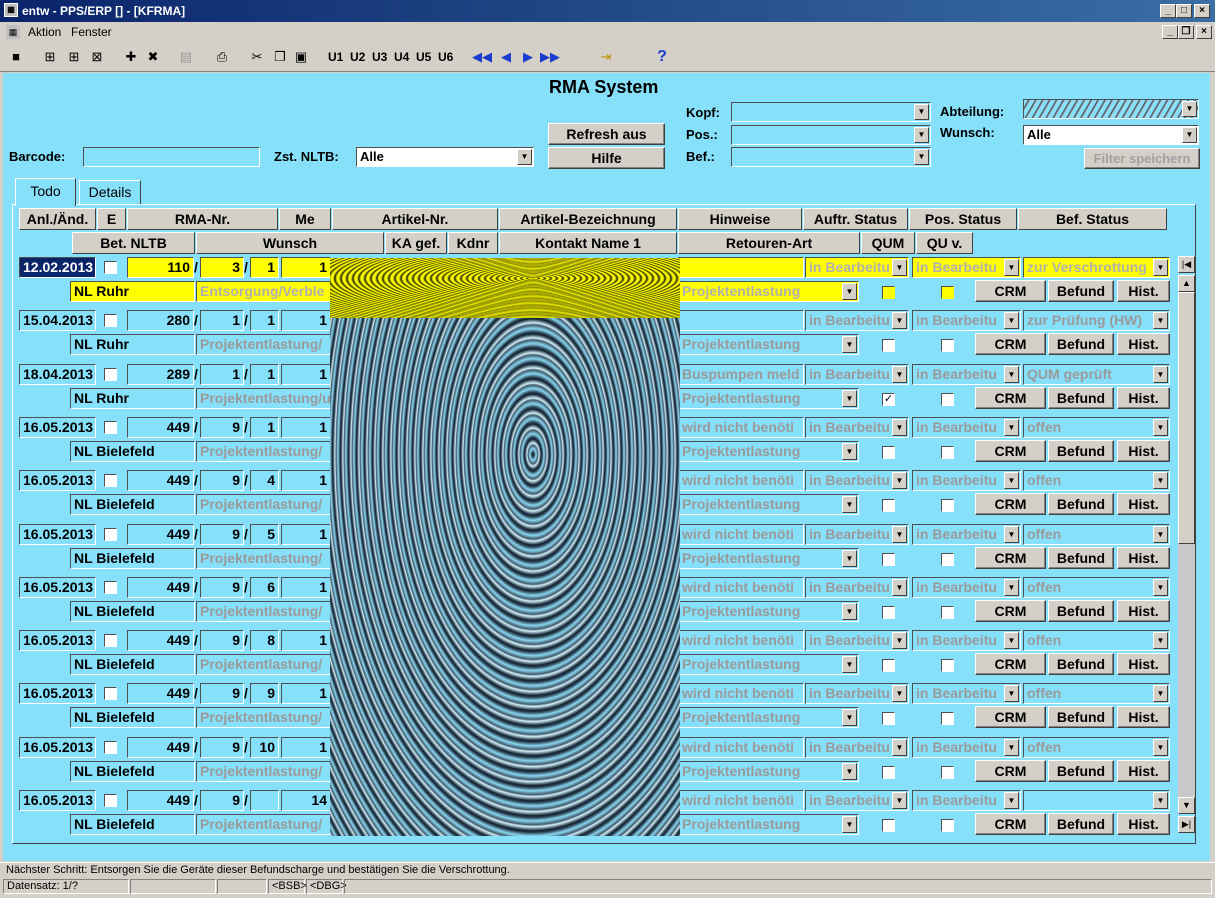  What do you see at coordinates (741, 374) in the screenshot?
I see `hinweise-field: Buspumpen meld` at bounding box center [741, 374].